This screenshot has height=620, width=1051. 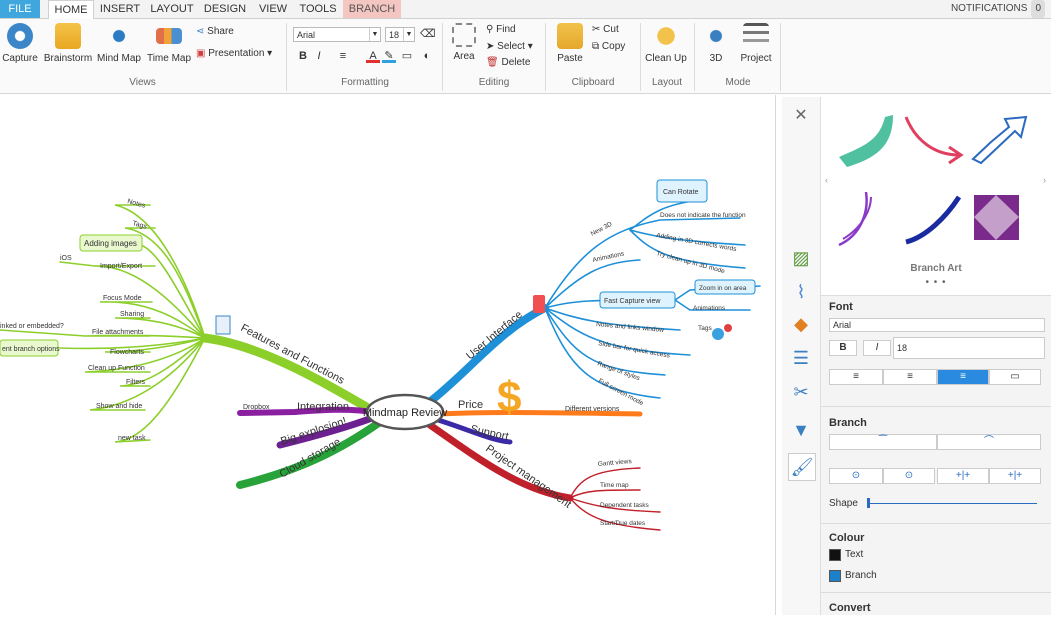 I want to click on capture-button: Capture, so click(x=20, y=43).